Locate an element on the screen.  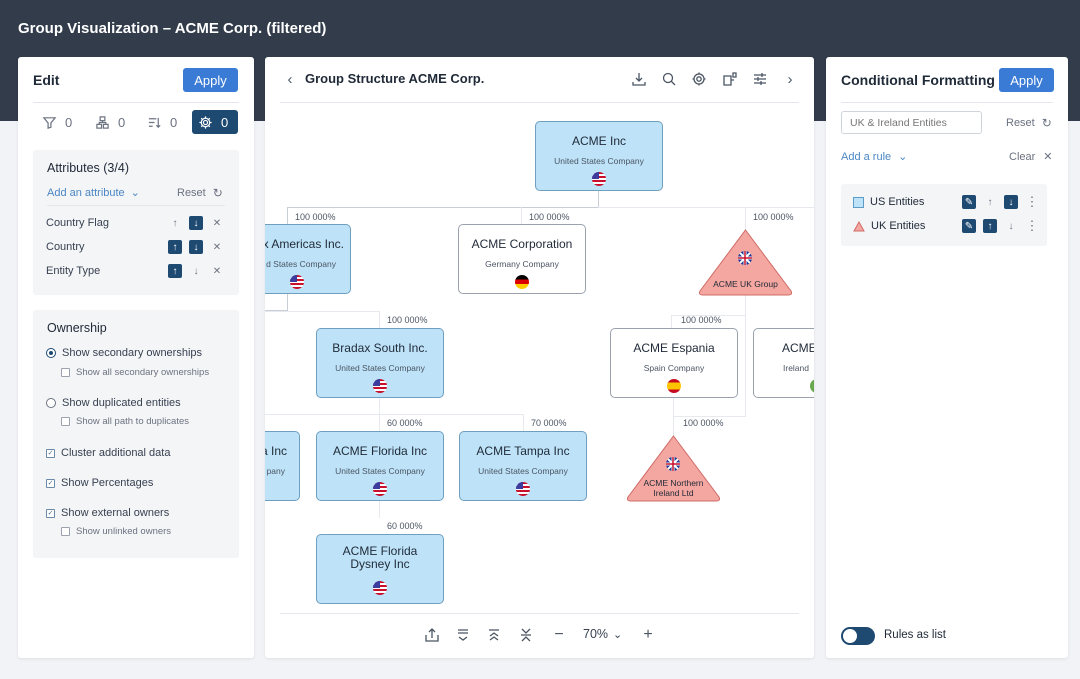
entity-node-acme-florida: ACME Florida Inc United States Company is located at coordinates (380, 466).